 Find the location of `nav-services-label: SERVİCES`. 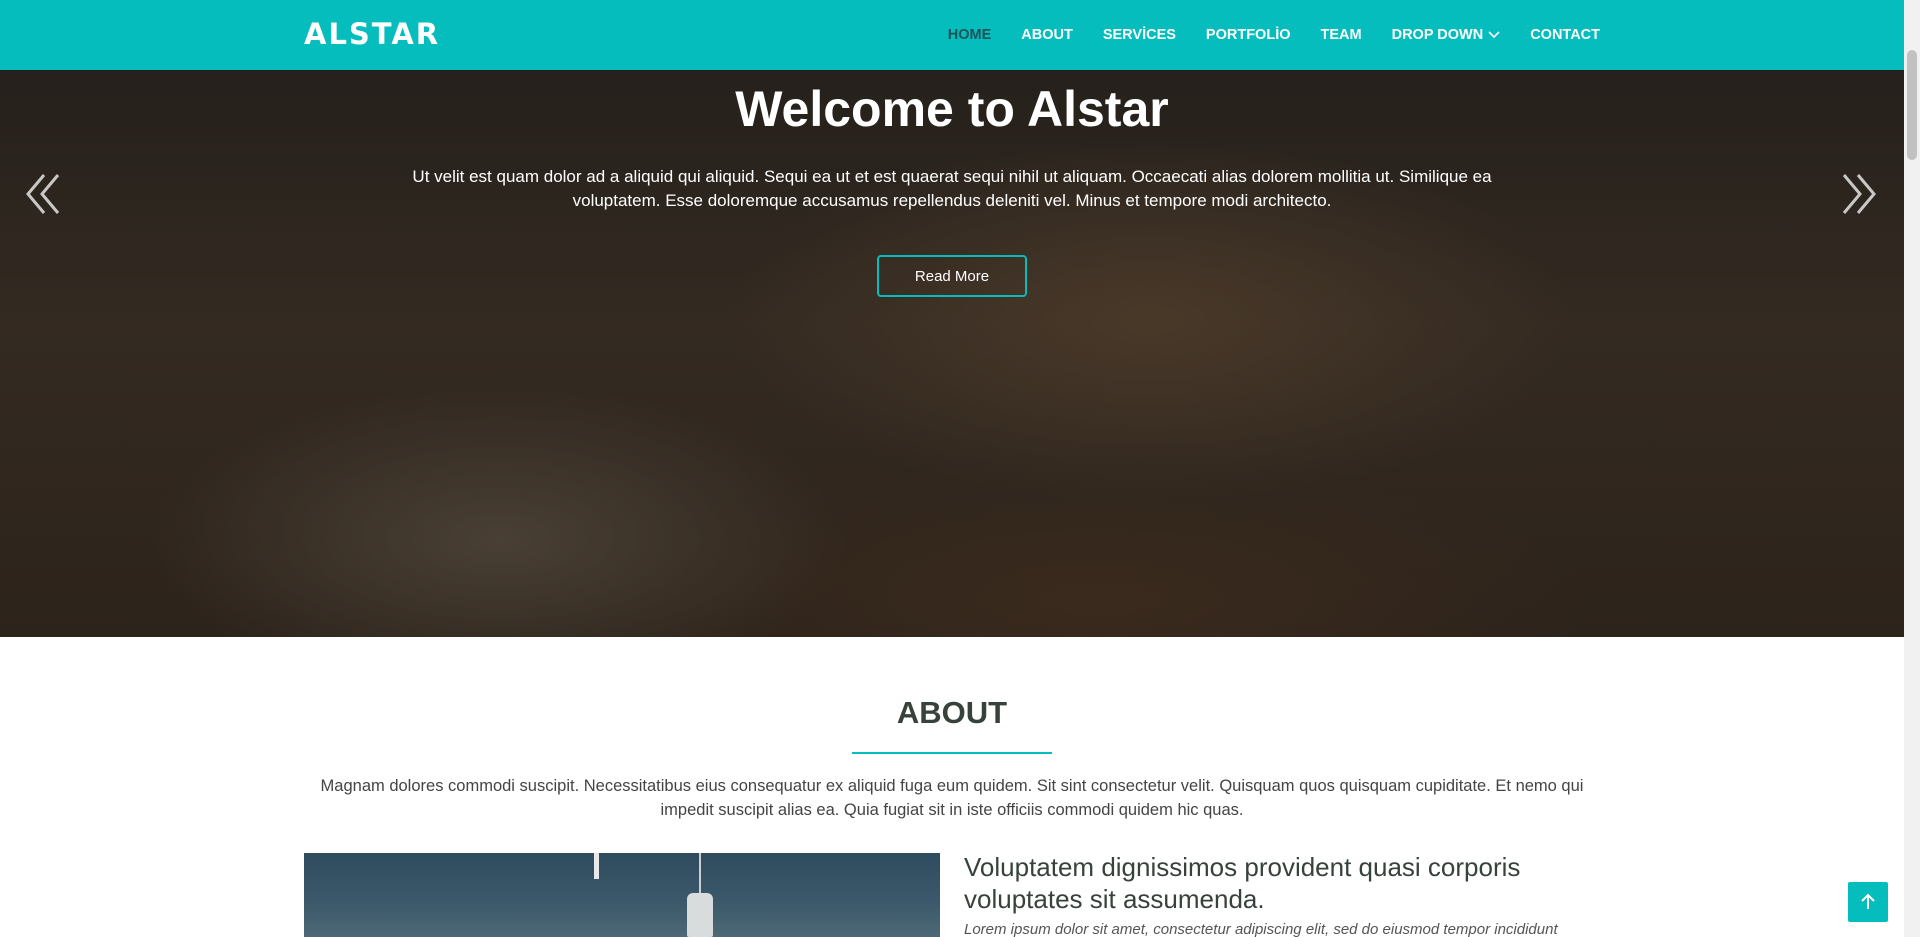

nav-services-label: SERVİCES is located at coordinates (1139, 35).